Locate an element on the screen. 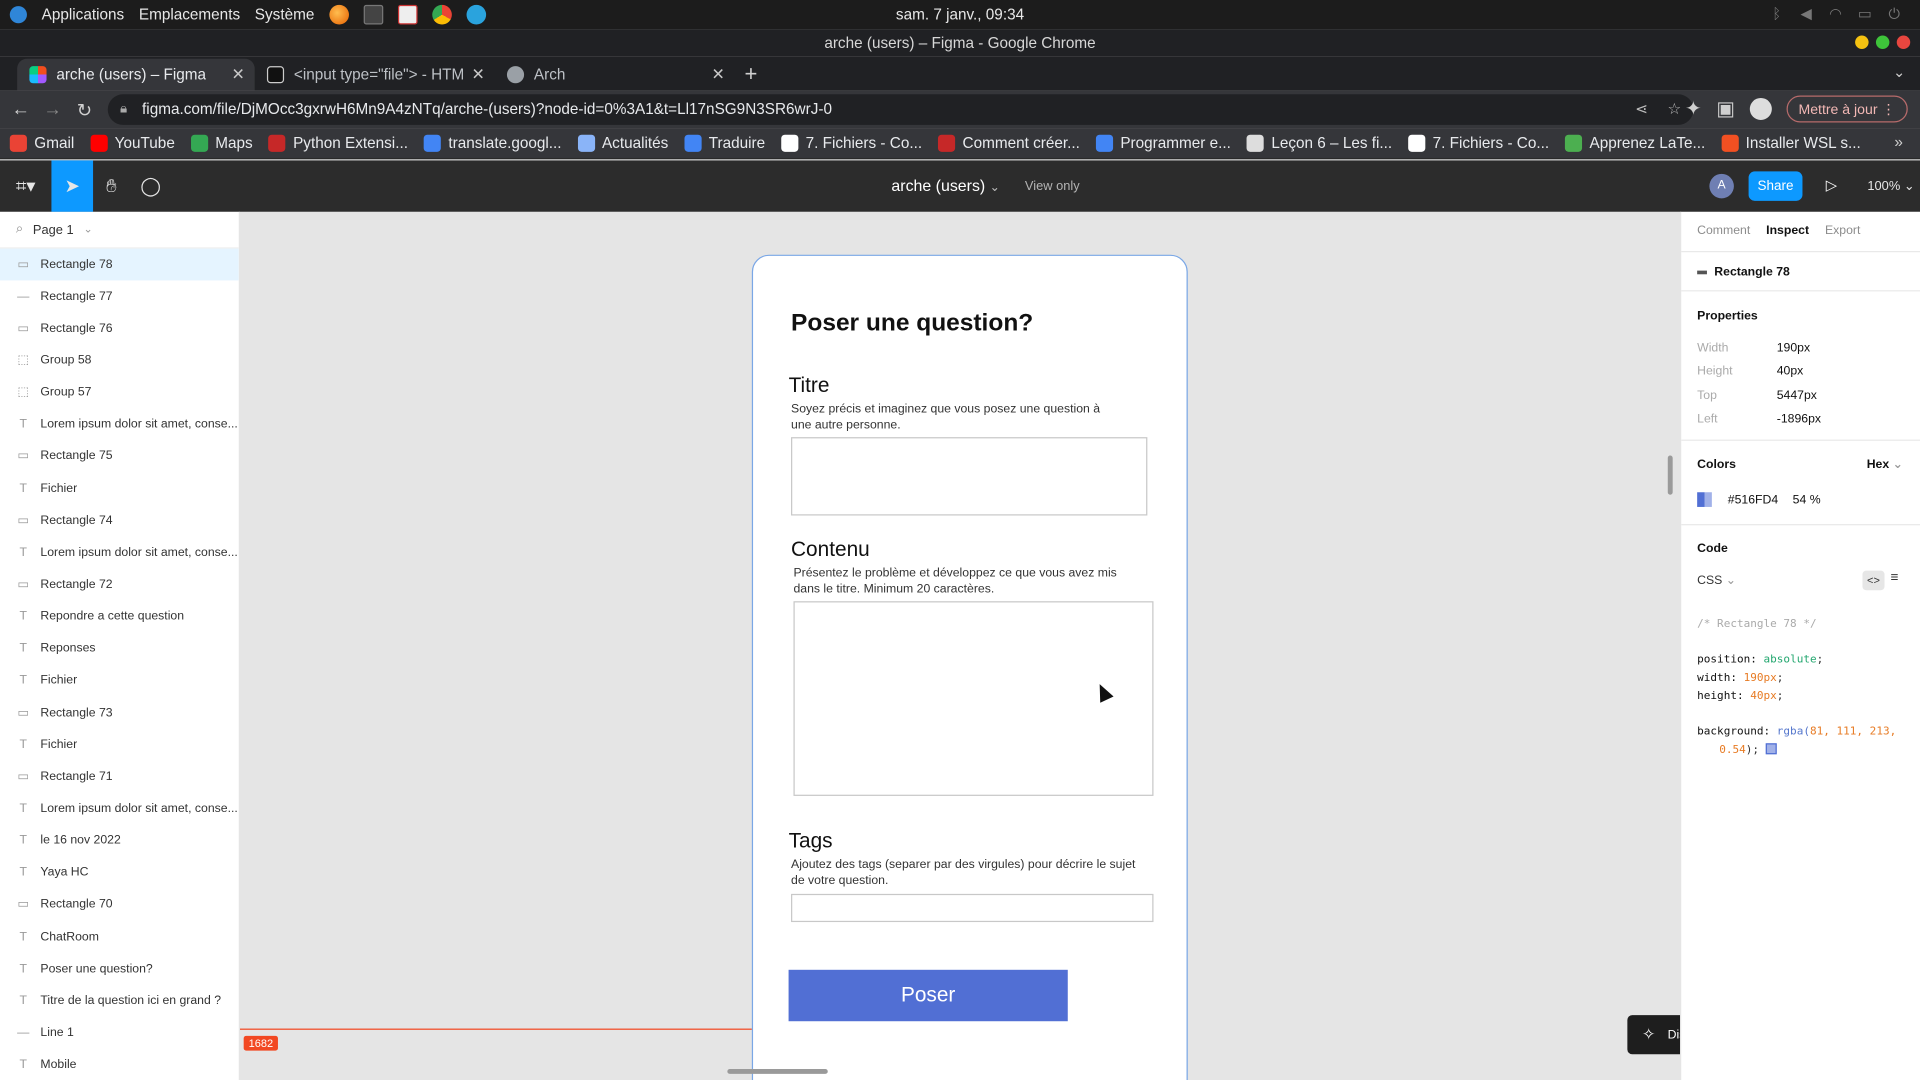 This screenshot has width=1920, height=1080. layer-item: T Mobile is located at coordinates (119, 1064).